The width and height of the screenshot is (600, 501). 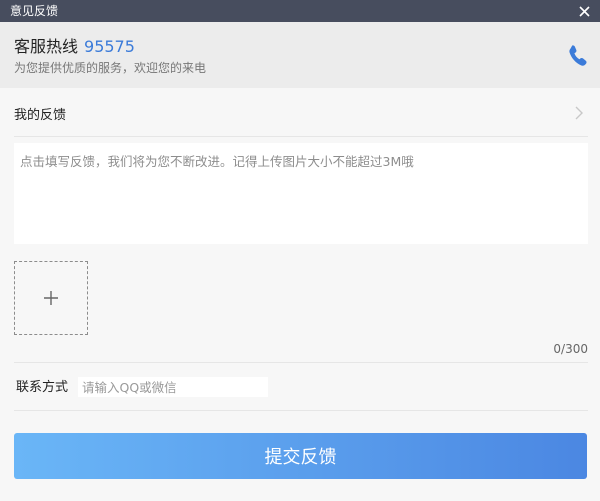 What do you see at coordinates (42, 387) in the screenshot?
I see `contact-label: 联系方式` at bounding box center [42, 387].